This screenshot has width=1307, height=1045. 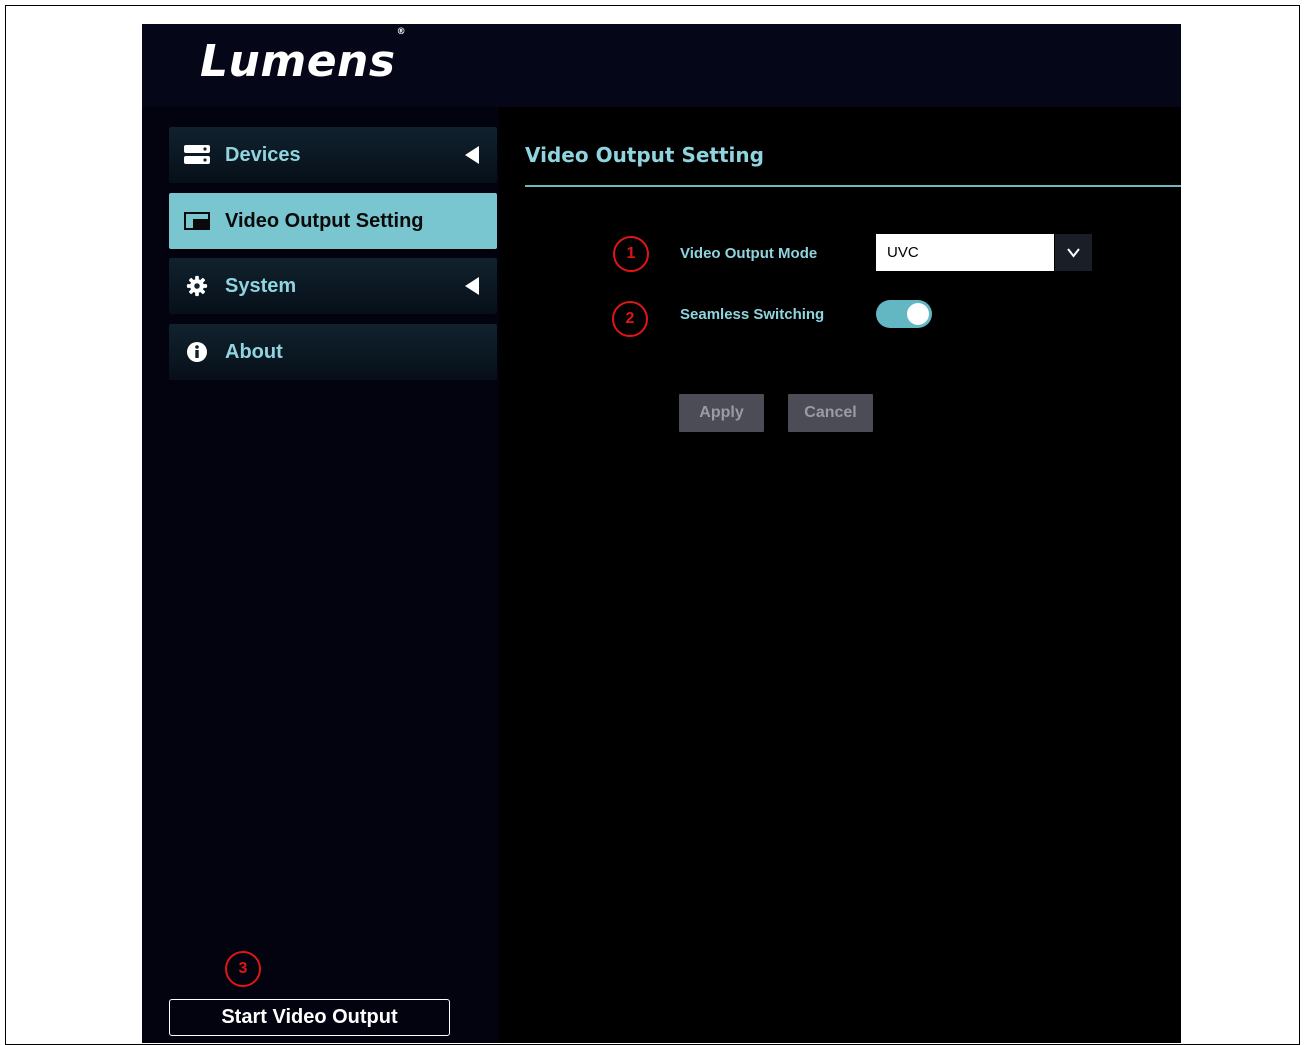 I want to click on info-icon, so click(x=197, y=352).